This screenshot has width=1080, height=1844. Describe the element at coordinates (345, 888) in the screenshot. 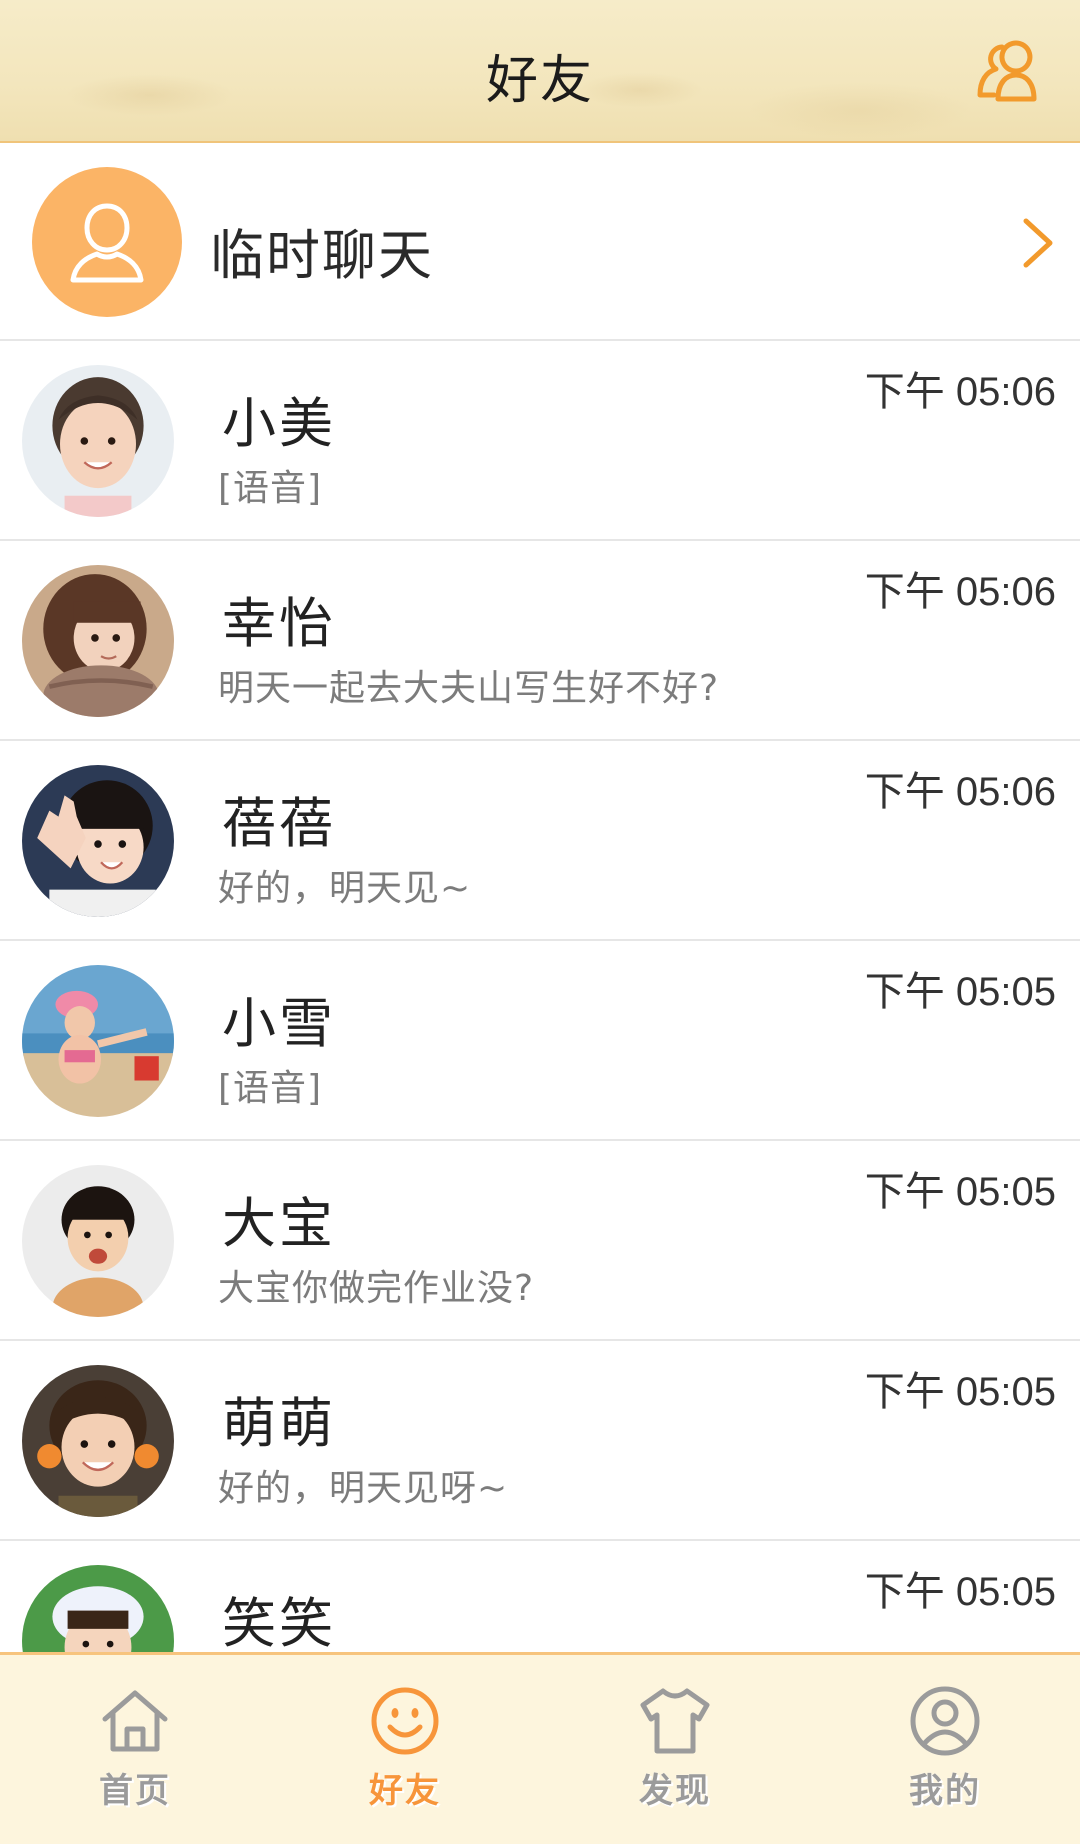

I see `chat-message: 好的，明天见~` at that location.